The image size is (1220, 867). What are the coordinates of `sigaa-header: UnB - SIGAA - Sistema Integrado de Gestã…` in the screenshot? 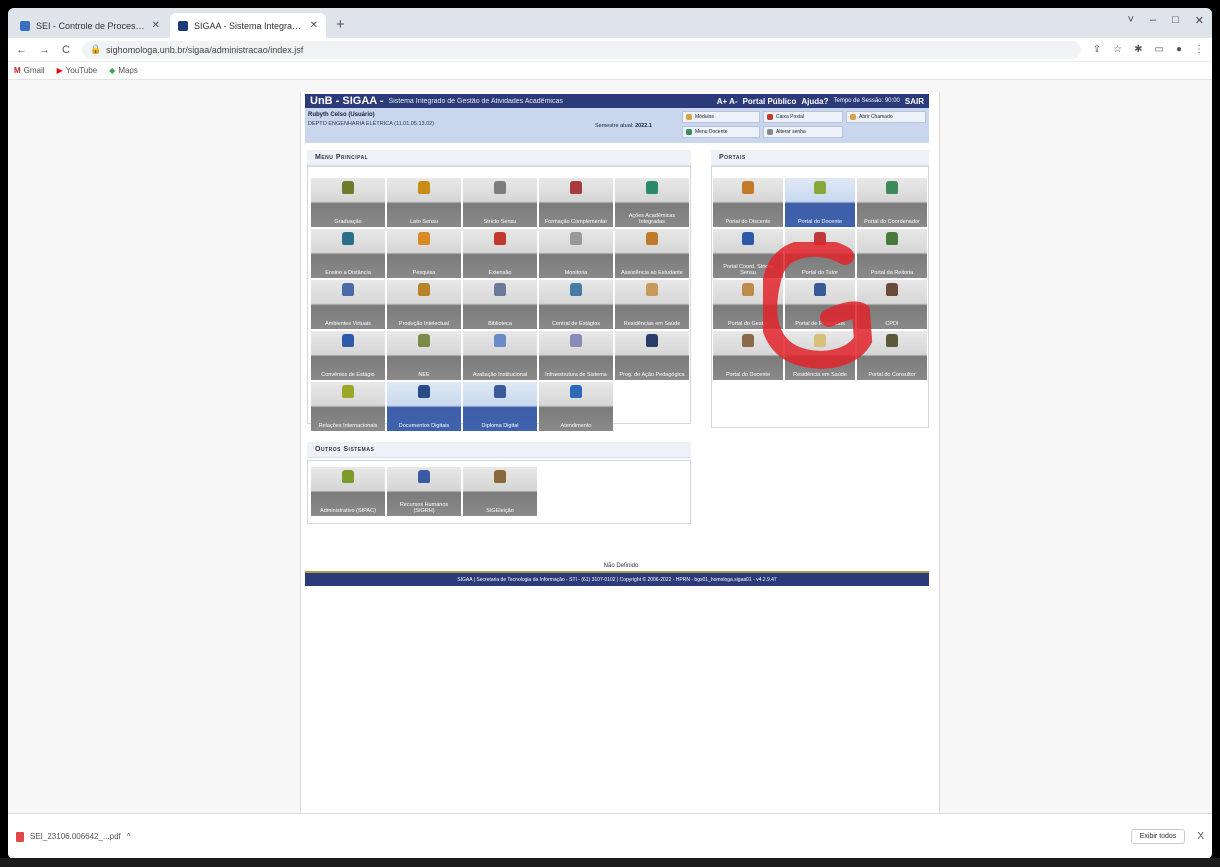 It's located at (617, 101).